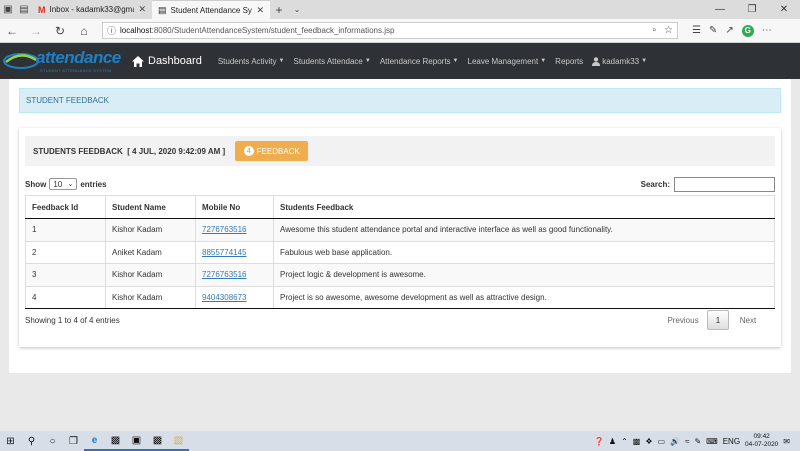  I want to click on console-icon: ▩, so click(157, 441).